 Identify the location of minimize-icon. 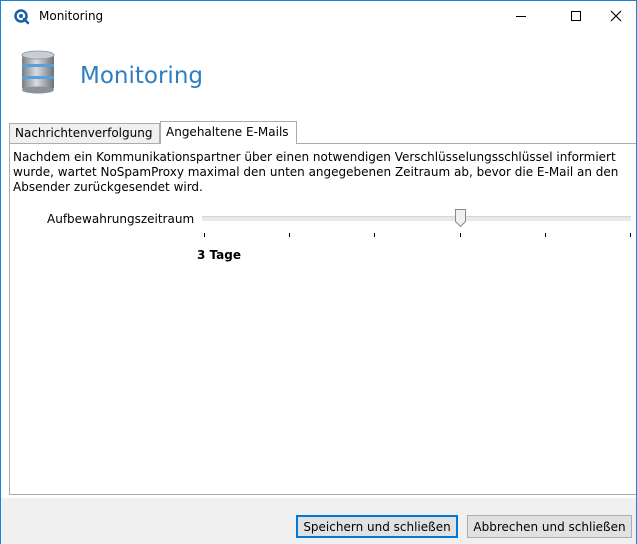
(521, 16).